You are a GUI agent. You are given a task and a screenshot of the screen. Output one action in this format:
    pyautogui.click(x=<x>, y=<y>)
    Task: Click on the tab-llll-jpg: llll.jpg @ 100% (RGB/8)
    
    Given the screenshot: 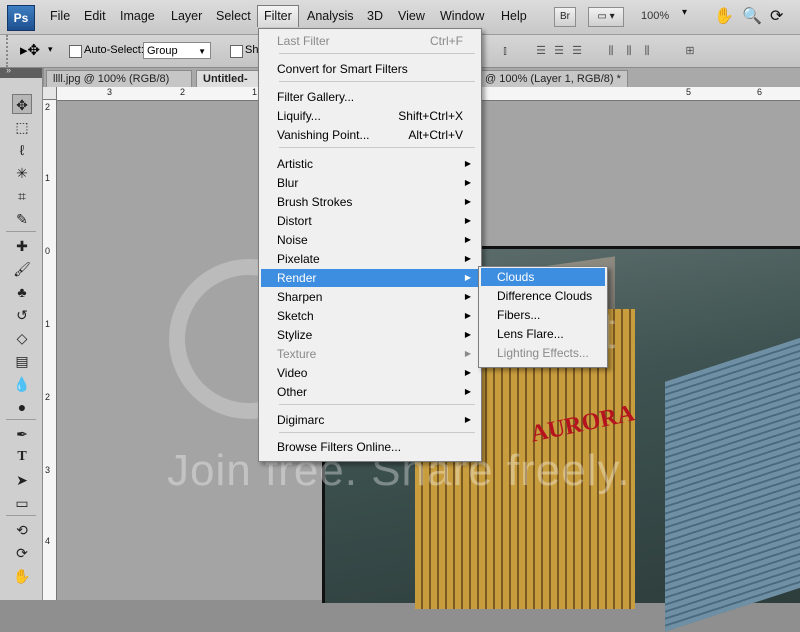 What is the action you would take?
    pyautogui.click(x=119, y=78)
    